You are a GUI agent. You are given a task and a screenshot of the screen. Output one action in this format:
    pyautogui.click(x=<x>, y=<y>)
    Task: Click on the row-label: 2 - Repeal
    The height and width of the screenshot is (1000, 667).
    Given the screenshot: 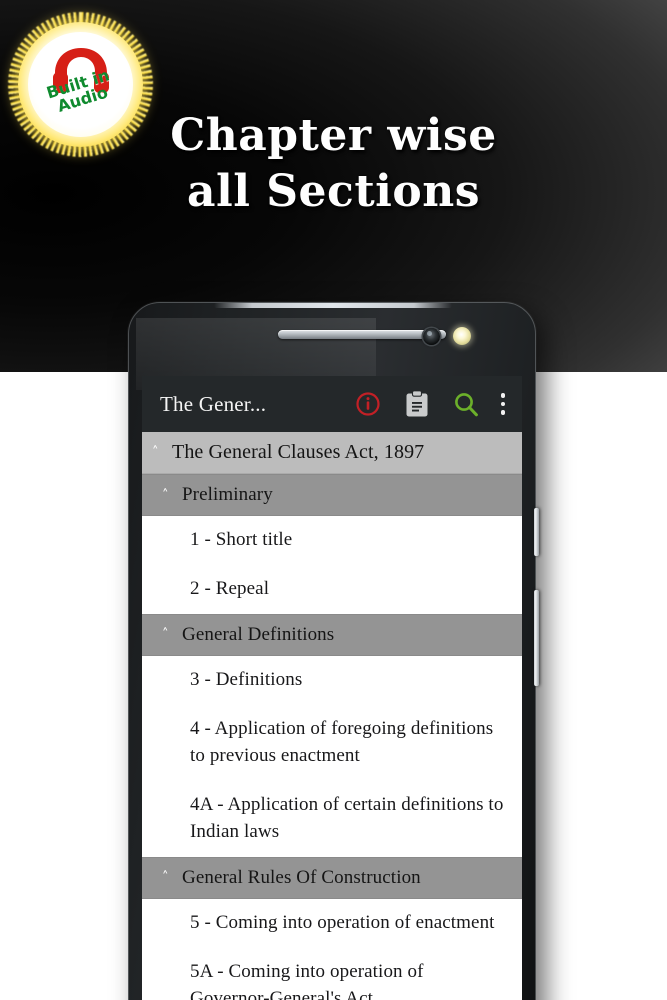 What is the action you would take?
    pyautogui.click(x=230, y=588)
    